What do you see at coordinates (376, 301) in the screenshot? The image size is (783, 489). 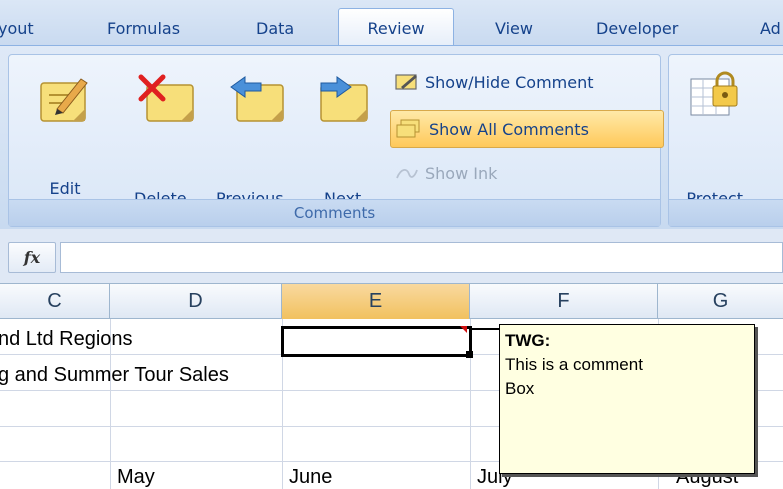 I see `column-header-e: E` at bounding box center [376, 301].